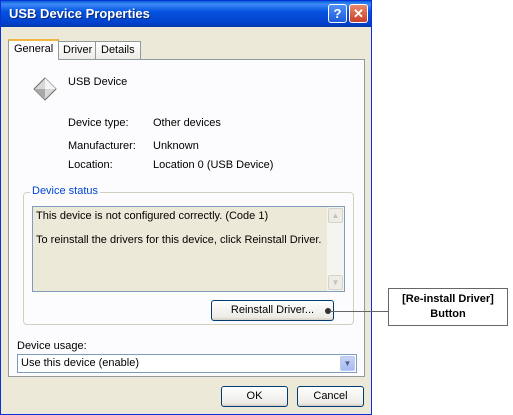 This screenshot has height=415, width=513. Describe the element at coordinates (358, 13) in the screenshot. I see `close-button: ✕` at that location.